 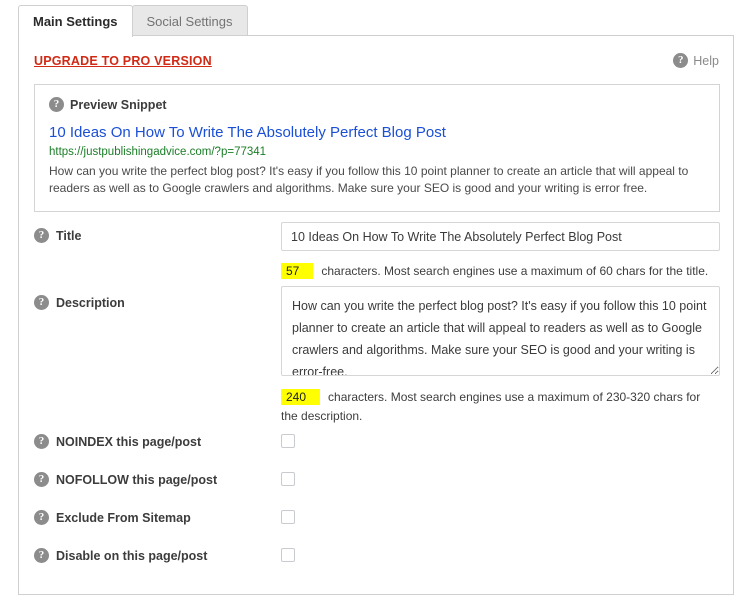 I want to click on nofollow-checkbox-cell, so click(x=288, y=479).